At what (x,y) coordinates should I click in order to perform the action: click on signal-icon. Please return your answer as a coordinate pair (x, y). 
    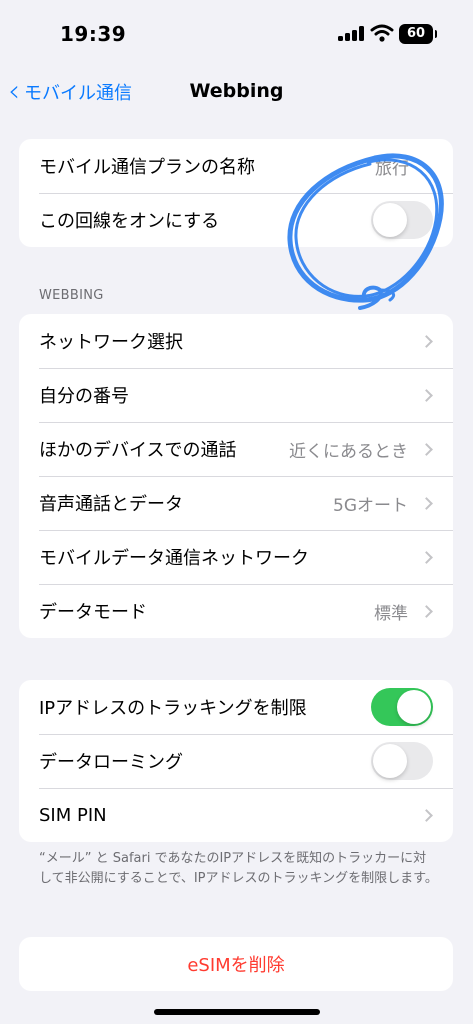
    Looking at the image, I should click on (351, 33).